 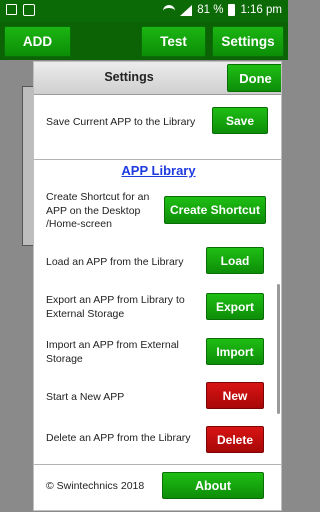 I want to click on signal-icon, so click(x=186, y=10).